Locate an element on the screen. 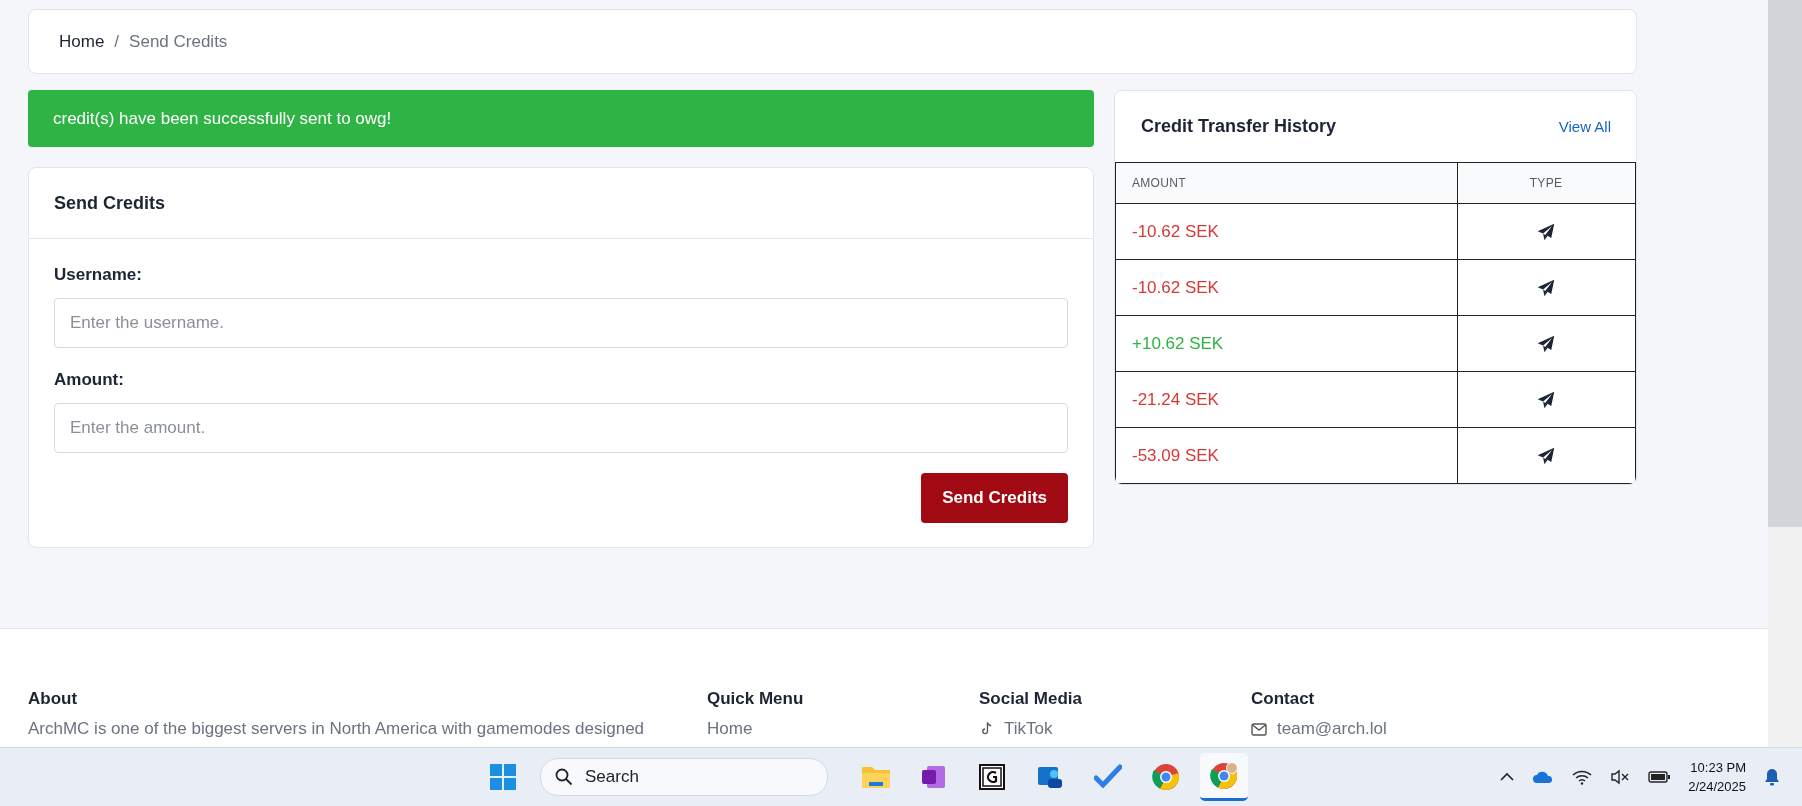 This screenshot has width=1802, height=806. people-app-icon is located at coordinates (1050, 777).